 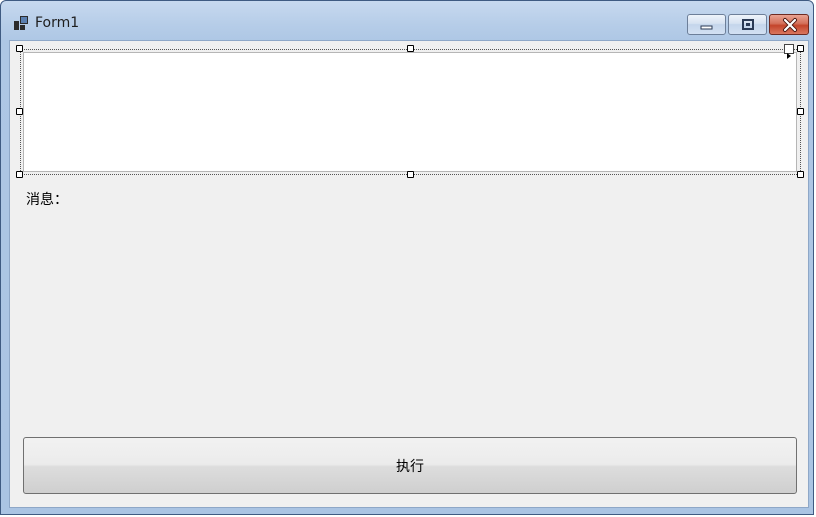 What do you see at coordinates (47, 200) in the screenshot?
I see `message-label: 消息：` at bounding box center [47, 200].